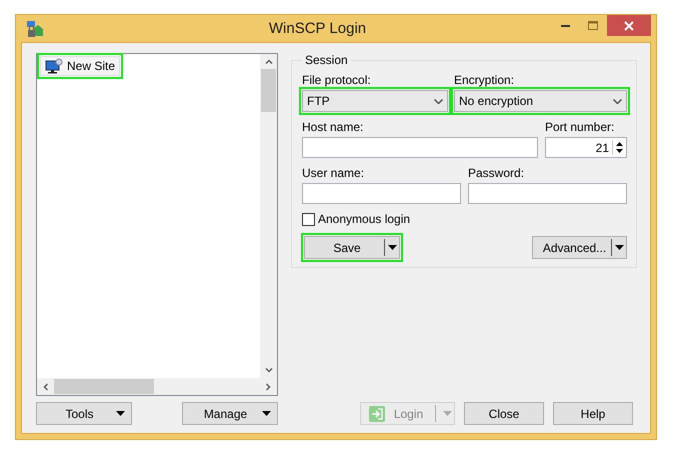  What do you see at coordinates (268, 216) in the screenshot?
I see `vertical-scrollbar` at bounding box center [268, 216].